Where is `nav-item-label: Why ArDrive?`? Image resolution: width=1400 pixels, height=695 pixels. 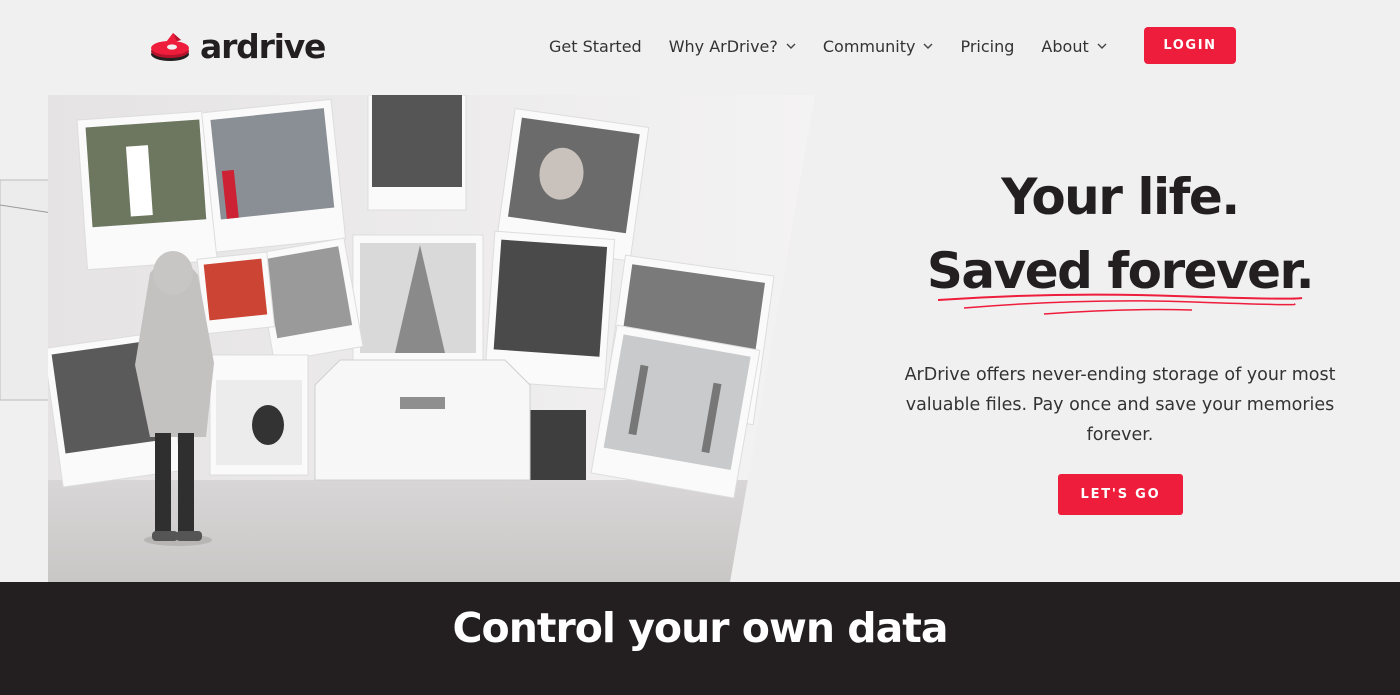
nav-item-label: Why ArDrive? is located at coordinates (723, 46).